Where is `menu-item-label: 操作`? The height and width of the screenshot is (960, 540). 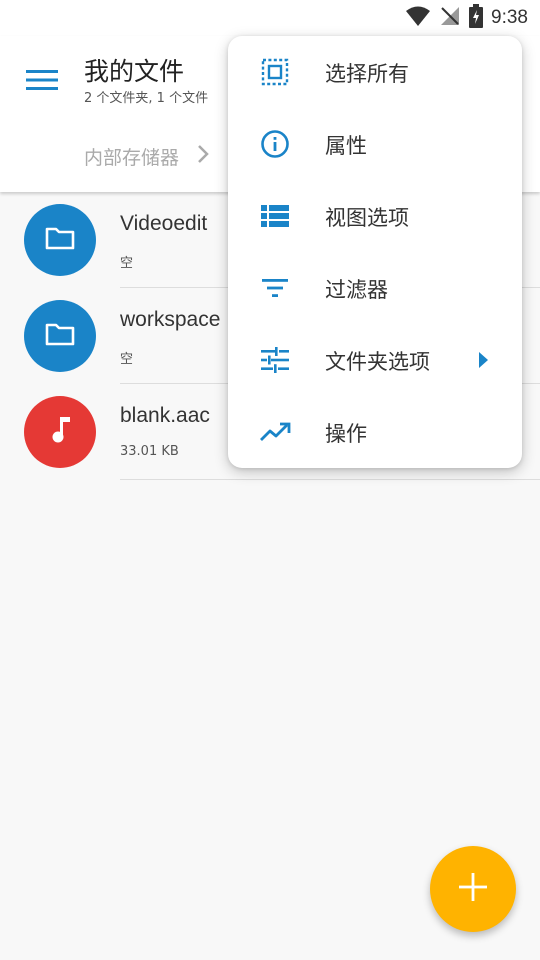 menu-item-label: 操作 is located at coordinates (346, 434).